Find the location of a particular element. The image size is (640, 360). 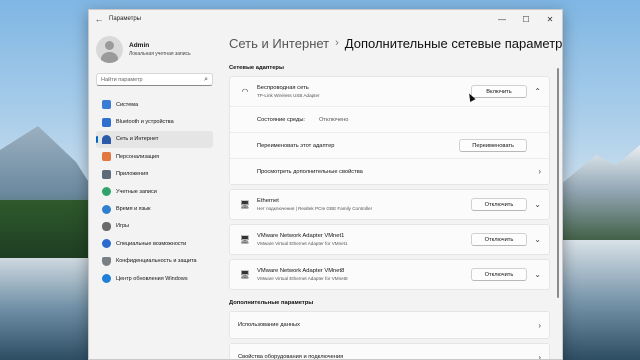

user-name: Admin is located at coordinates (139, 45).